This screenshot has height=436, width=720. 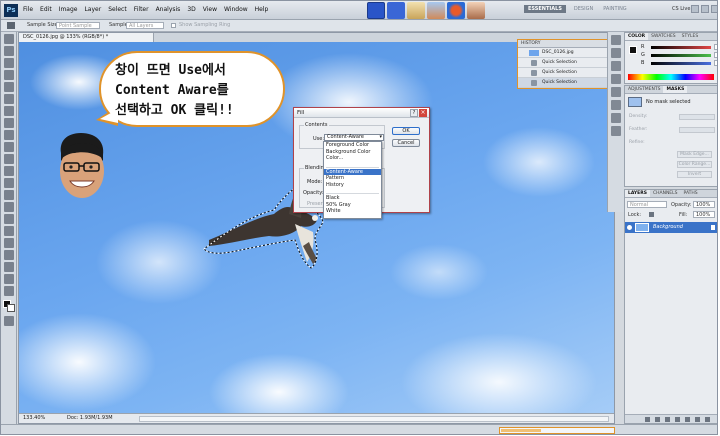 What do you see at coordinates (352, 211) in the screenshot?
I see `option-white: White` at bounding box center [352, 211].